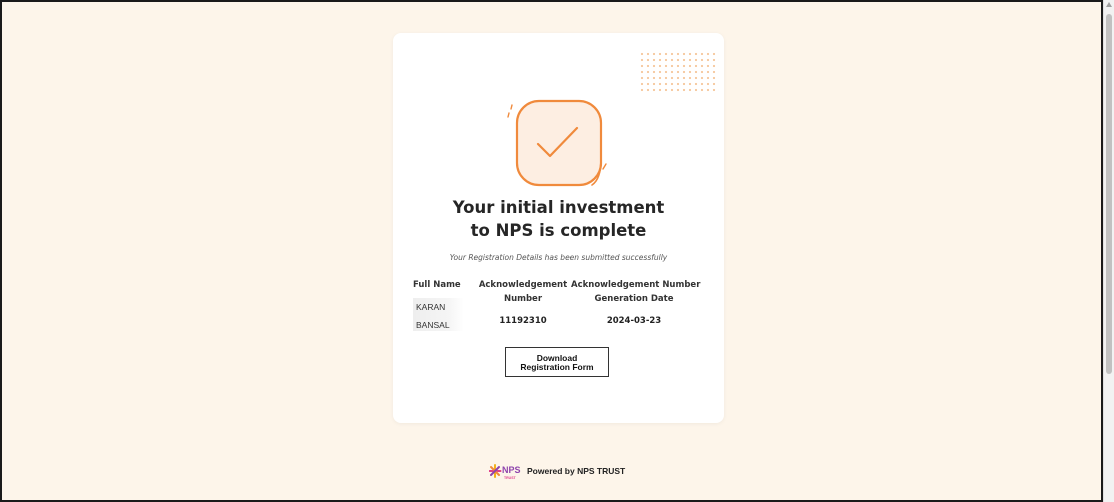 This screenshot has width=1114, height=502. I want to click on ack-date-header-line-2: Generation Date, so click(634, 299).